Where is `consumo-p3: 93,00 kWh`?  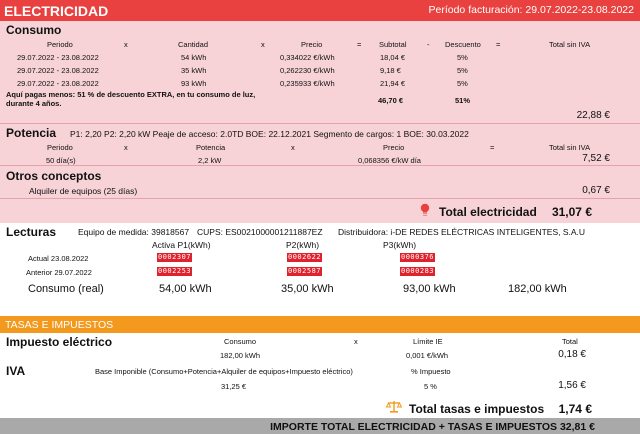 consumo-p3: 93,00 kWh is located at coordinates (429, 289).